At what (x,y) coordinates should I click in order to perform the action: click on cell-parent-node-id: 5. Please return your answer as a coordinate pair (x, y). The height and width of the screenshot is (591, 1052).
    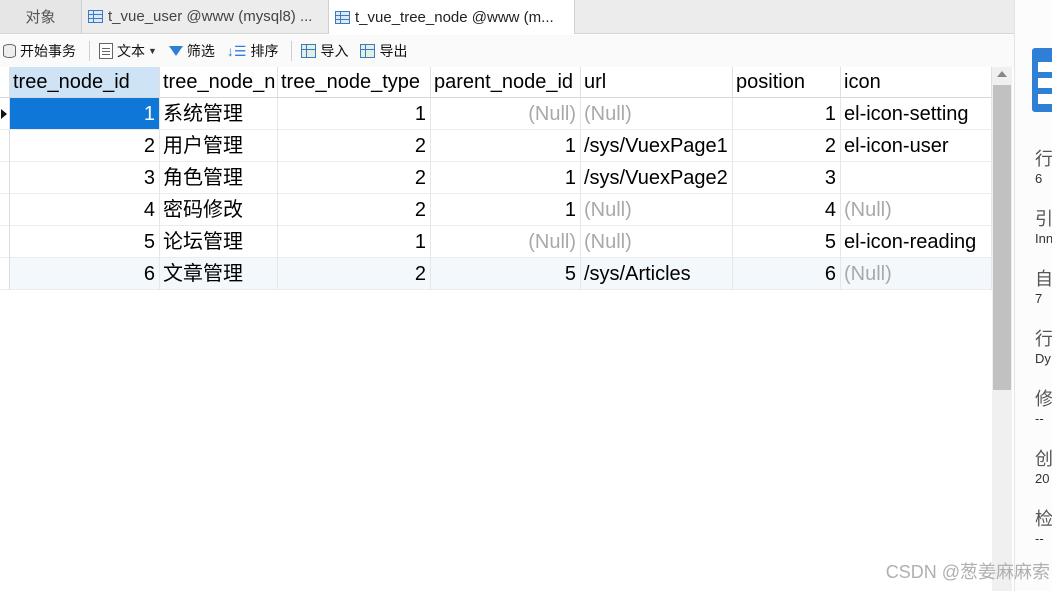
    Looking at the image, I should click on (506, 274).